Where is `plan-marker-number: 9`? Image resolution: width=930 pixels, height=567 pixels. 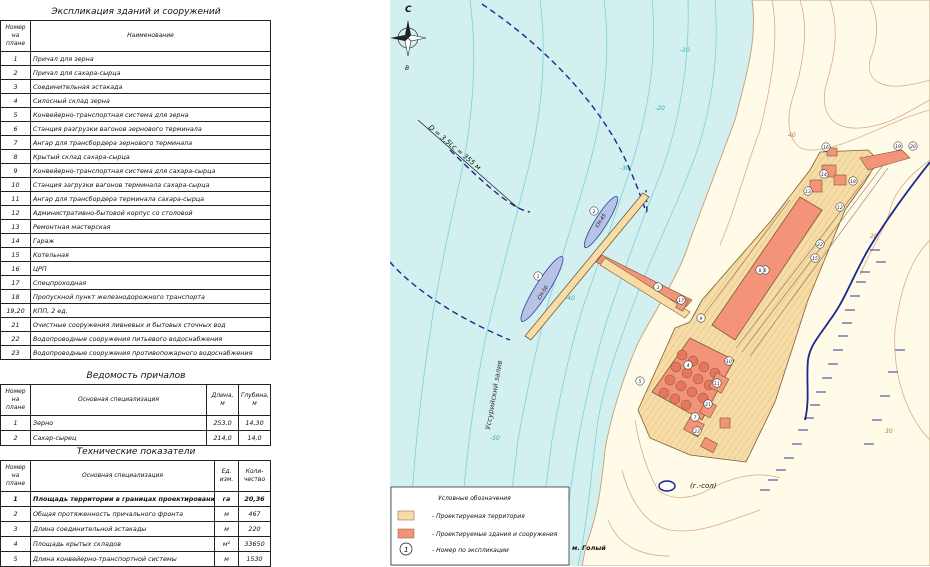 plan-marker-number: 9 is located at coordinates (701, 319).